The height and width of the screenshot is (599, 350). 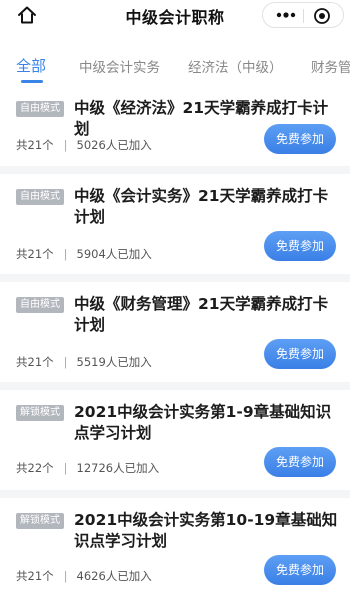 I want to click on plan-meta: 共21个 | 5519人已加入, so click(x=84, y=362).